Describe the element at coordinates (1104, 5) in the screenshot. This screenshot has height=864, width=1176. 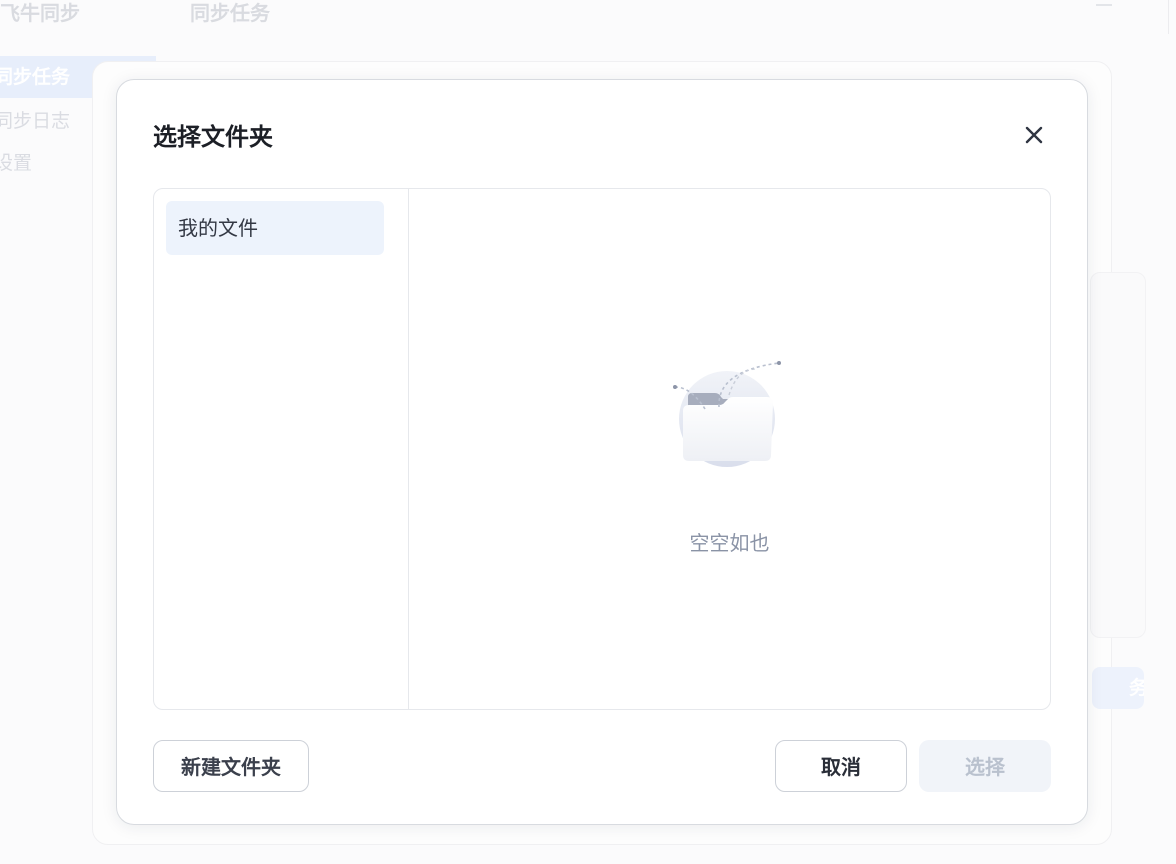
I see `minimize-icon` at that location.